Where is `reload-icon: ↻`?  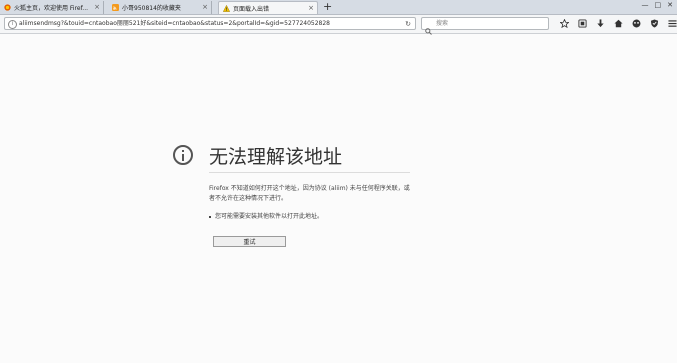
reload-icon: ↻ is located at coordinates (408, 24).